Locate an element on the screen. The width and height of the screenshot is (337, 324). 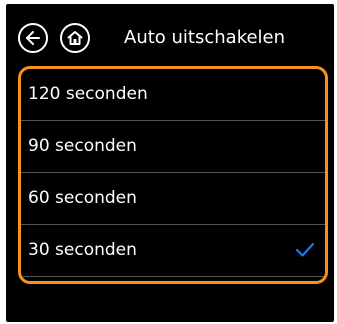
option-label: 90 seconden is located at coordinates (82, 146).